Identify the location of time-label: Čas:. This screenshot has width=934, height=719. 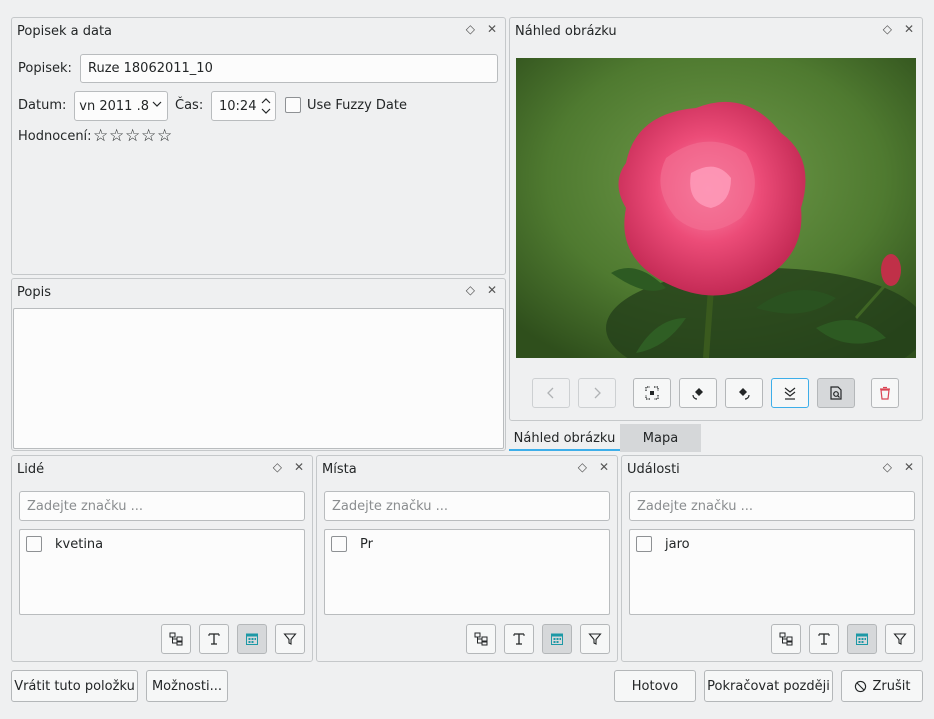
(189, 105).